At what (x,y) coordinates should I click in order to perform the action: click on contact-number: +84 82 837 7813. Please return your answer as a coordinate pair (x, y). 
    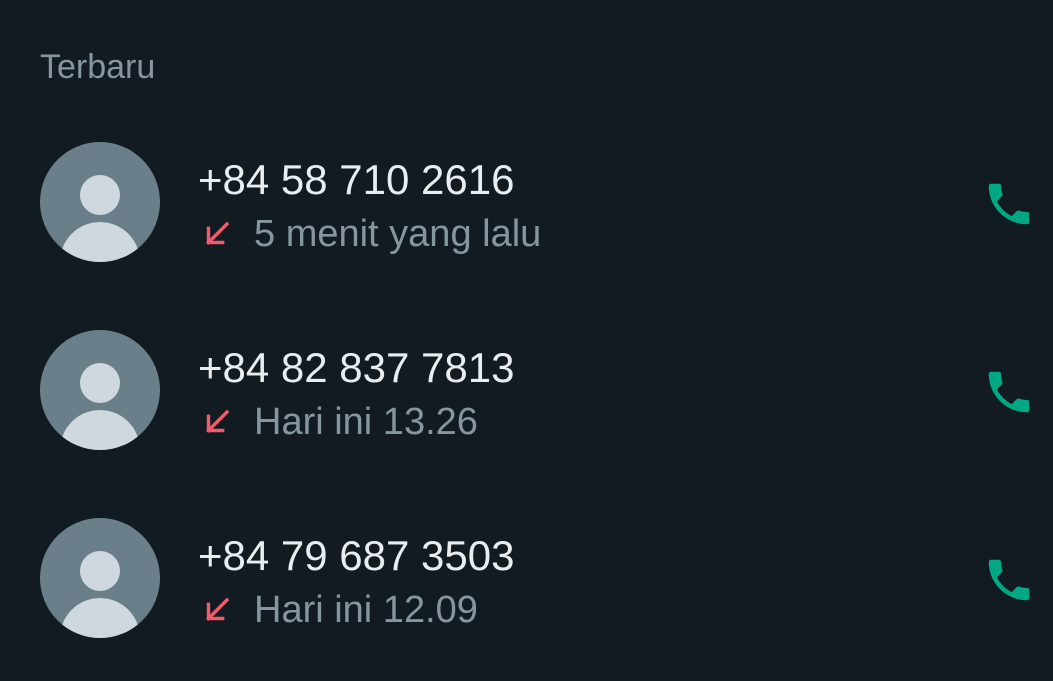
    Looking at the image, I should click on (356, 367).